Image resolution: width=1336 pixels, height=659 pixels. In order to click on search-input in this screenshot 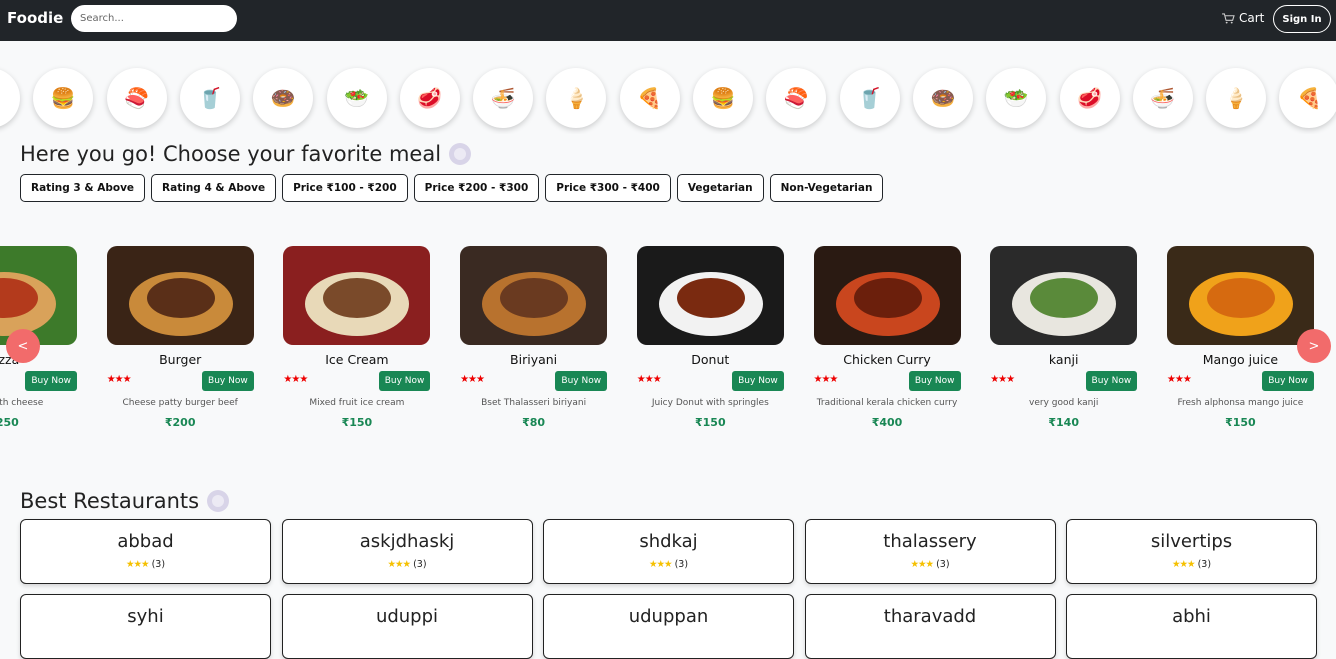, I will do `click(154, 18)`.